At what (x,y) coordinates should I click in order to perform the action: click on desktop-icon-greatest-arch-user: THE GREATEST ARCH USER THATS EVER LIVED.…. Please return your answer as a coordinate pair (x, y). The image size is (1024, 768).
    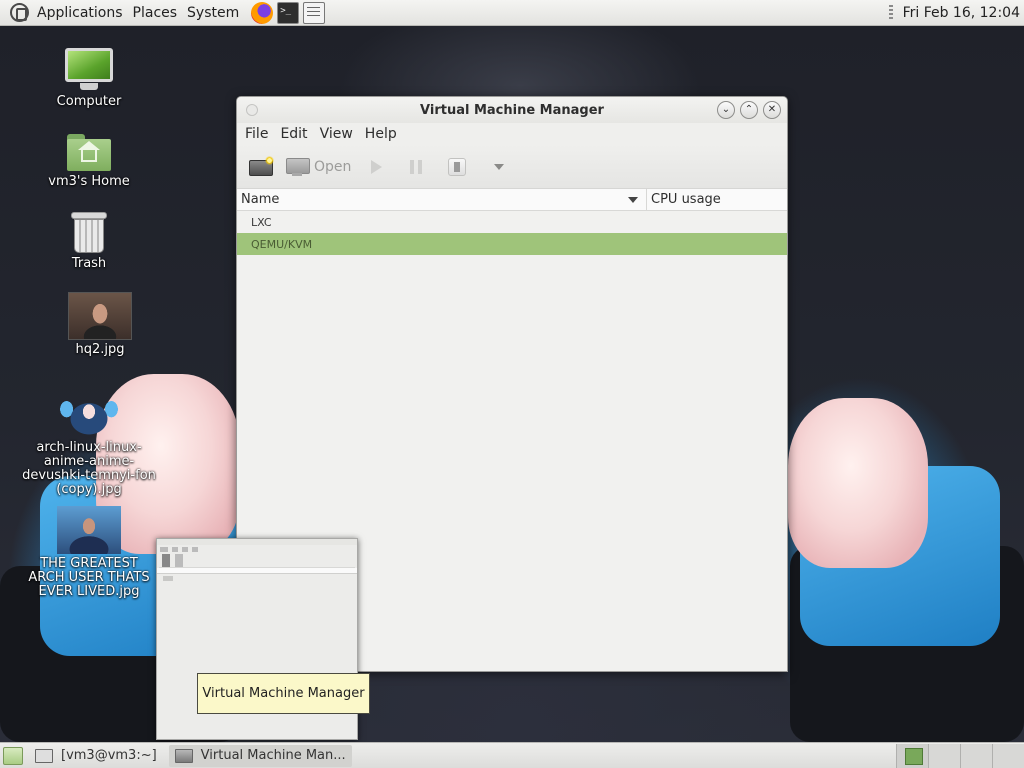
    Looking at the image, I should click on (89, 552).